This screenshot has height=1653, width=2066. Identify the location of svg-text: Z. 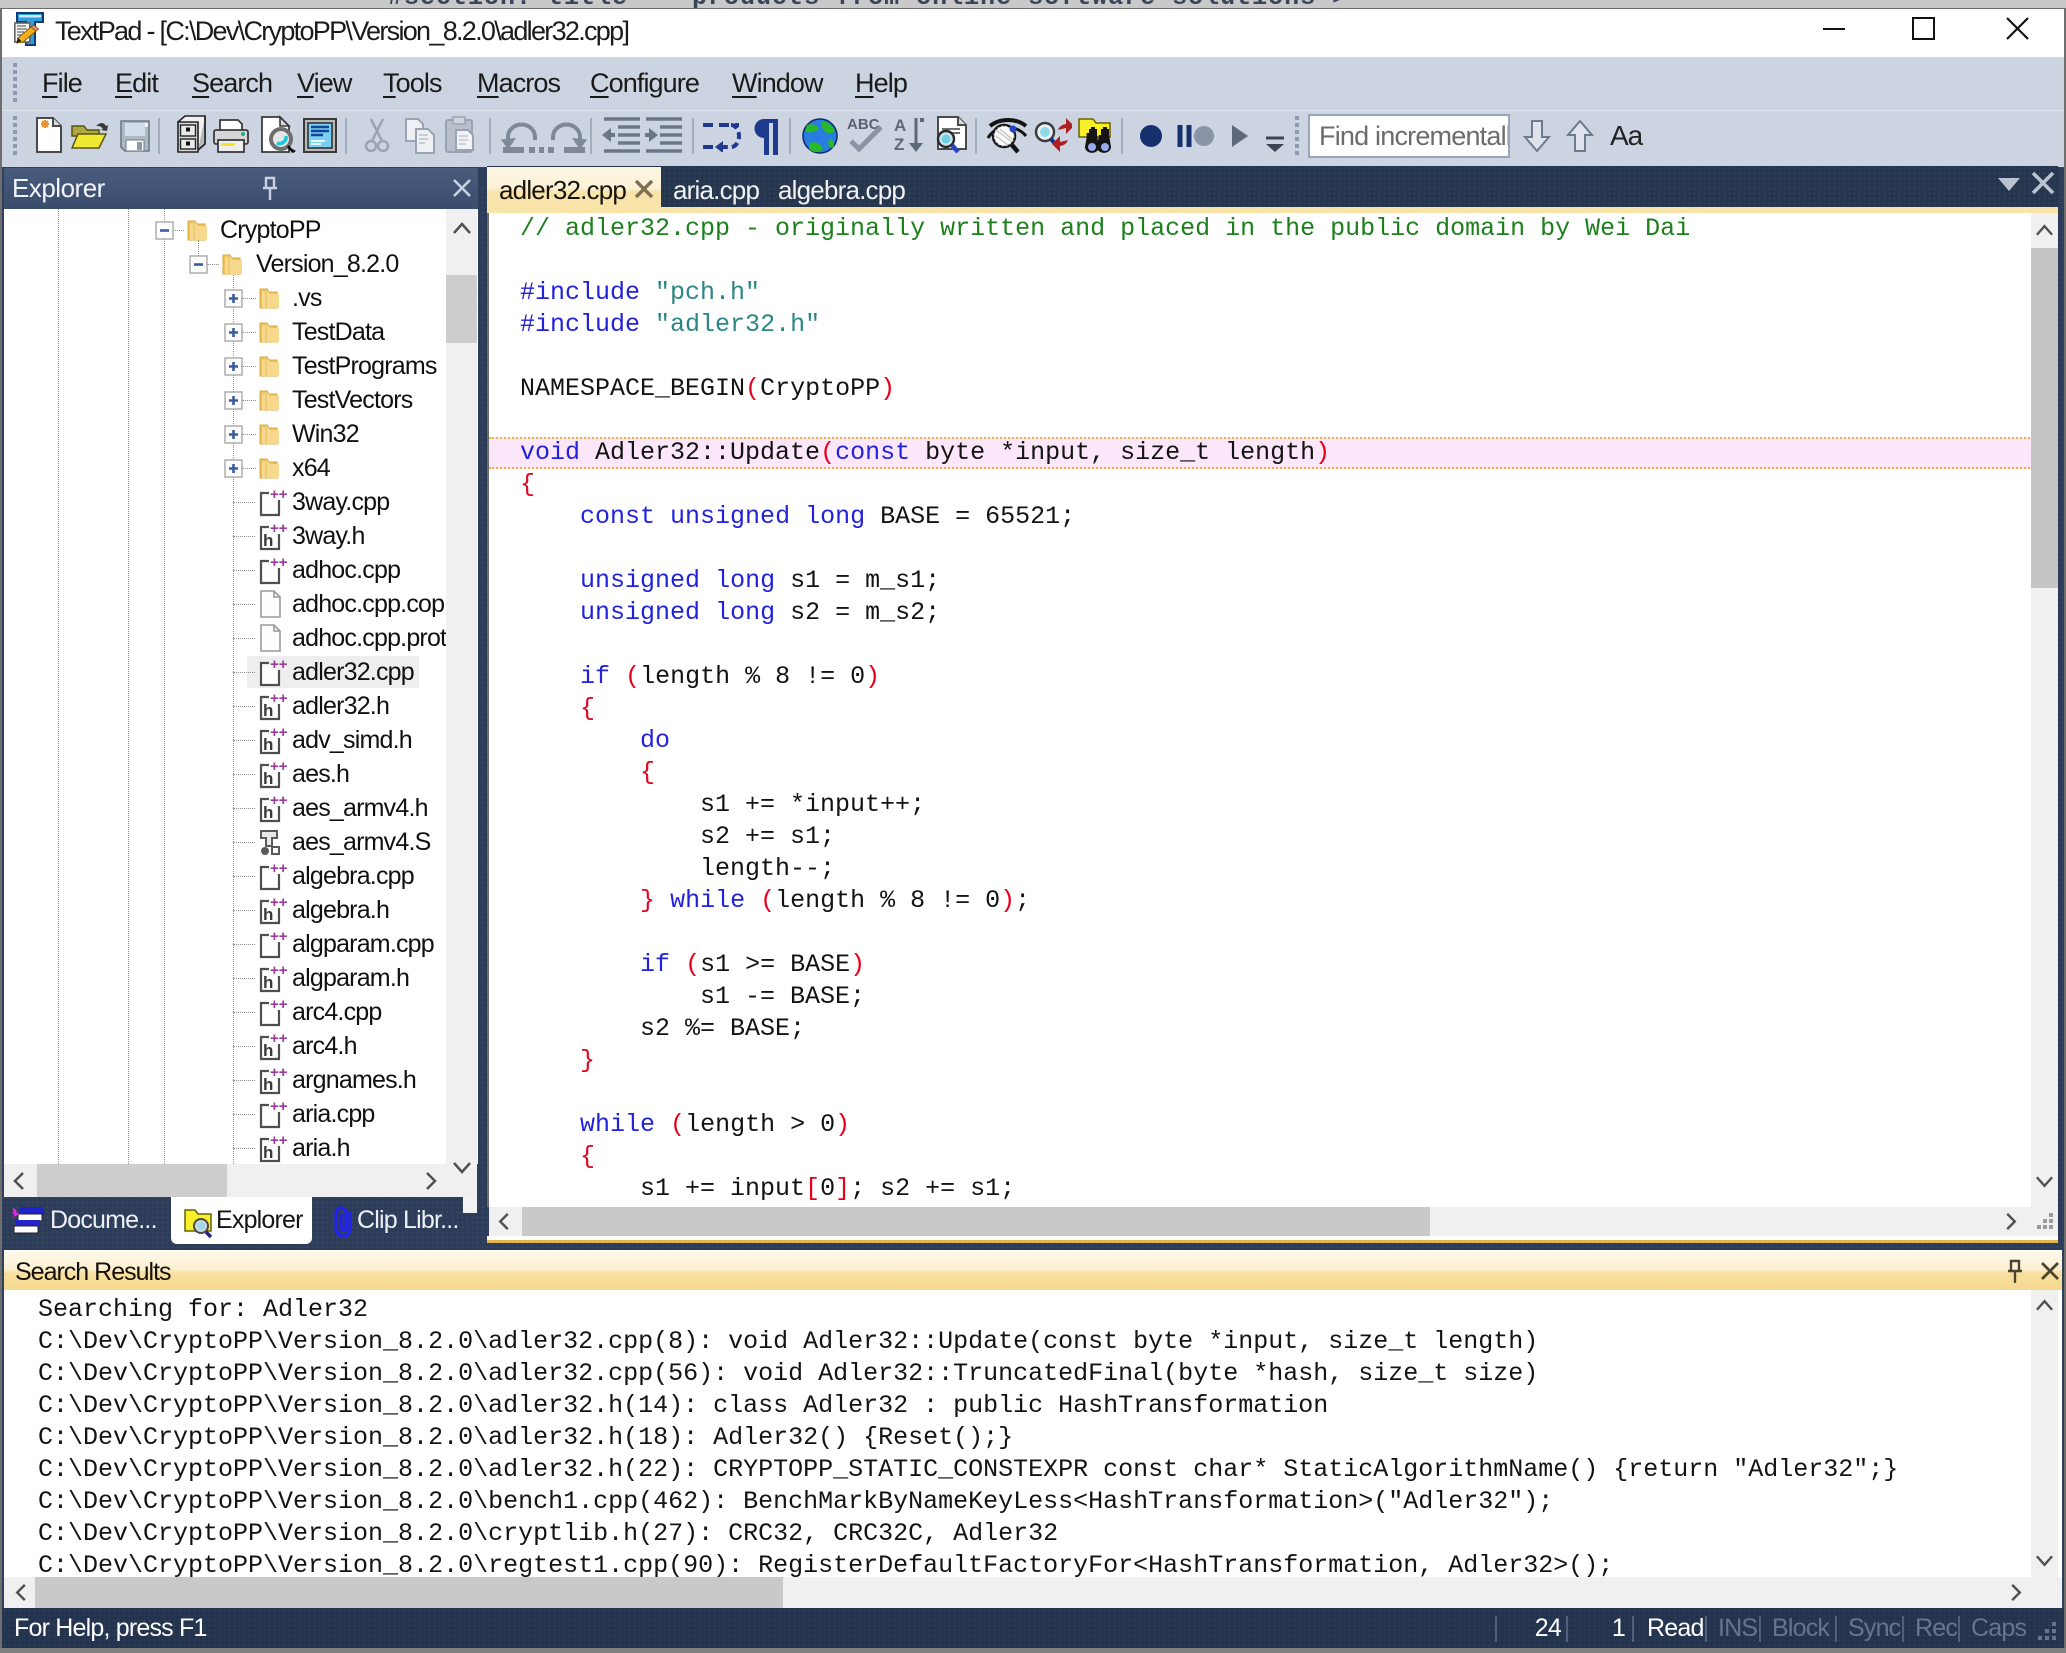
(899, 144).